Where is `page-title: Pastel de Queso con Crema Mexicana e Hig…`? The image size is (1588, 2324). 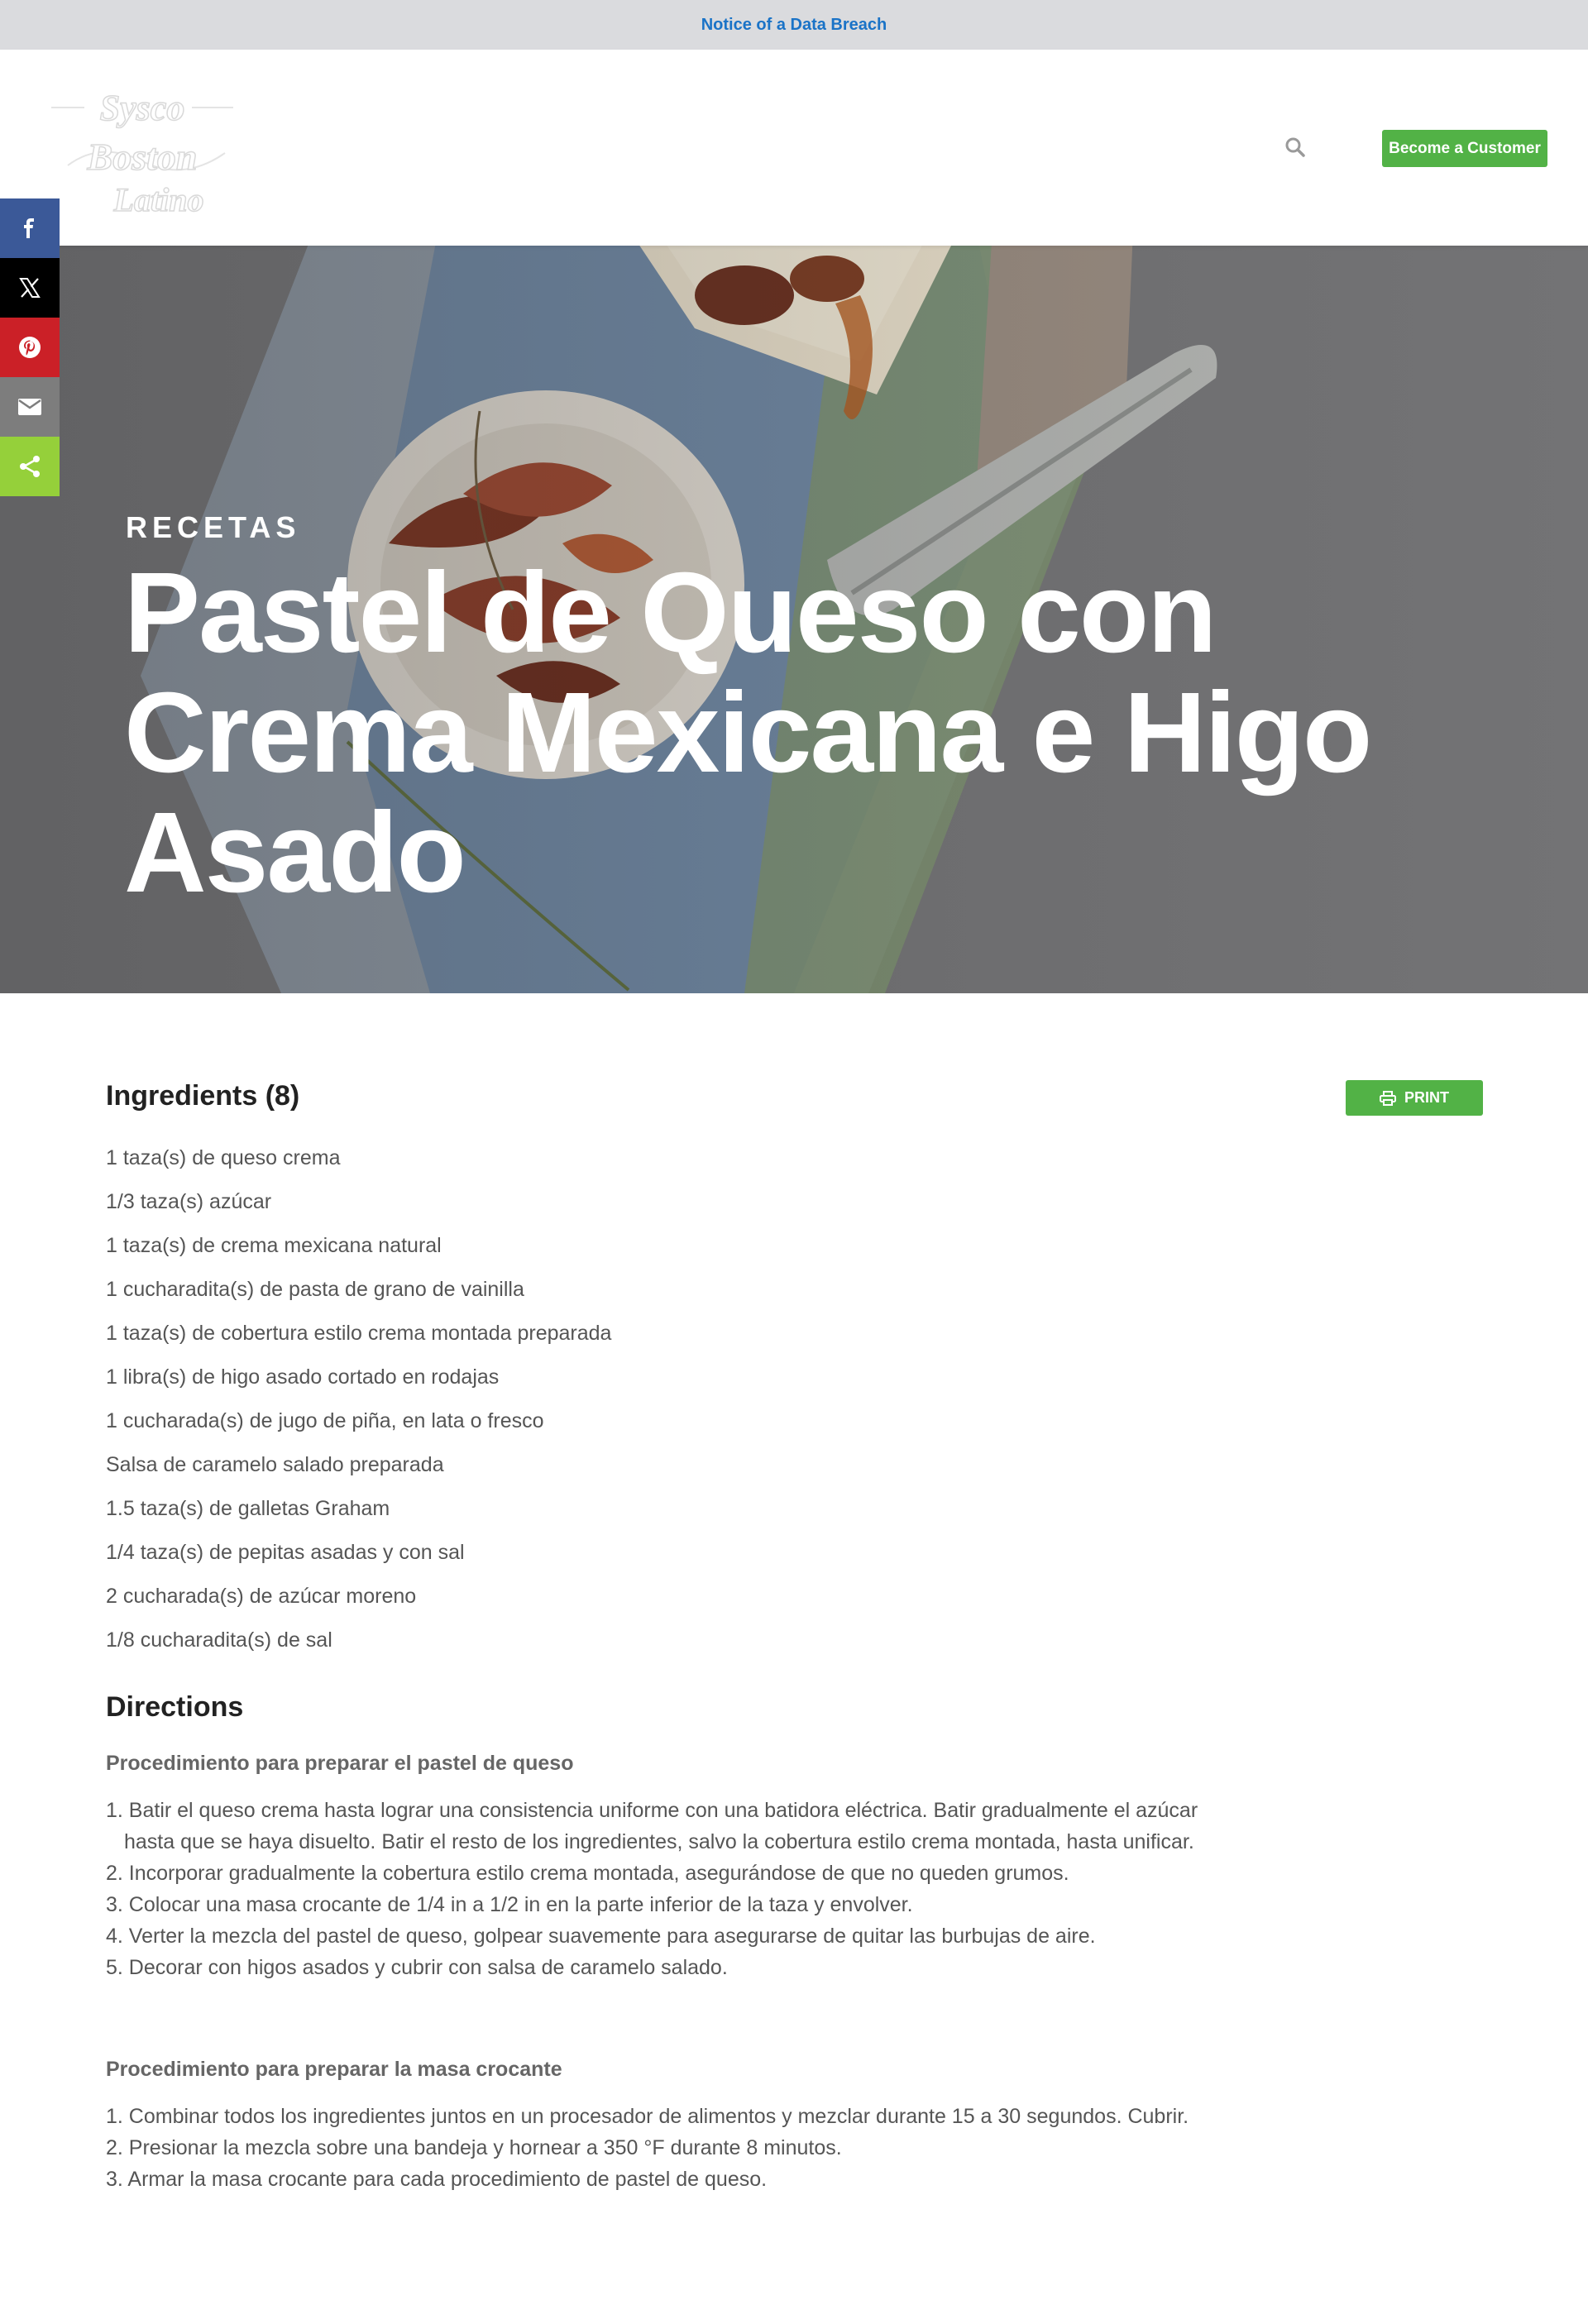 page-title: Pastel de Queso con Crema Mexicana e Hig… is located at coordinates (748, 733).